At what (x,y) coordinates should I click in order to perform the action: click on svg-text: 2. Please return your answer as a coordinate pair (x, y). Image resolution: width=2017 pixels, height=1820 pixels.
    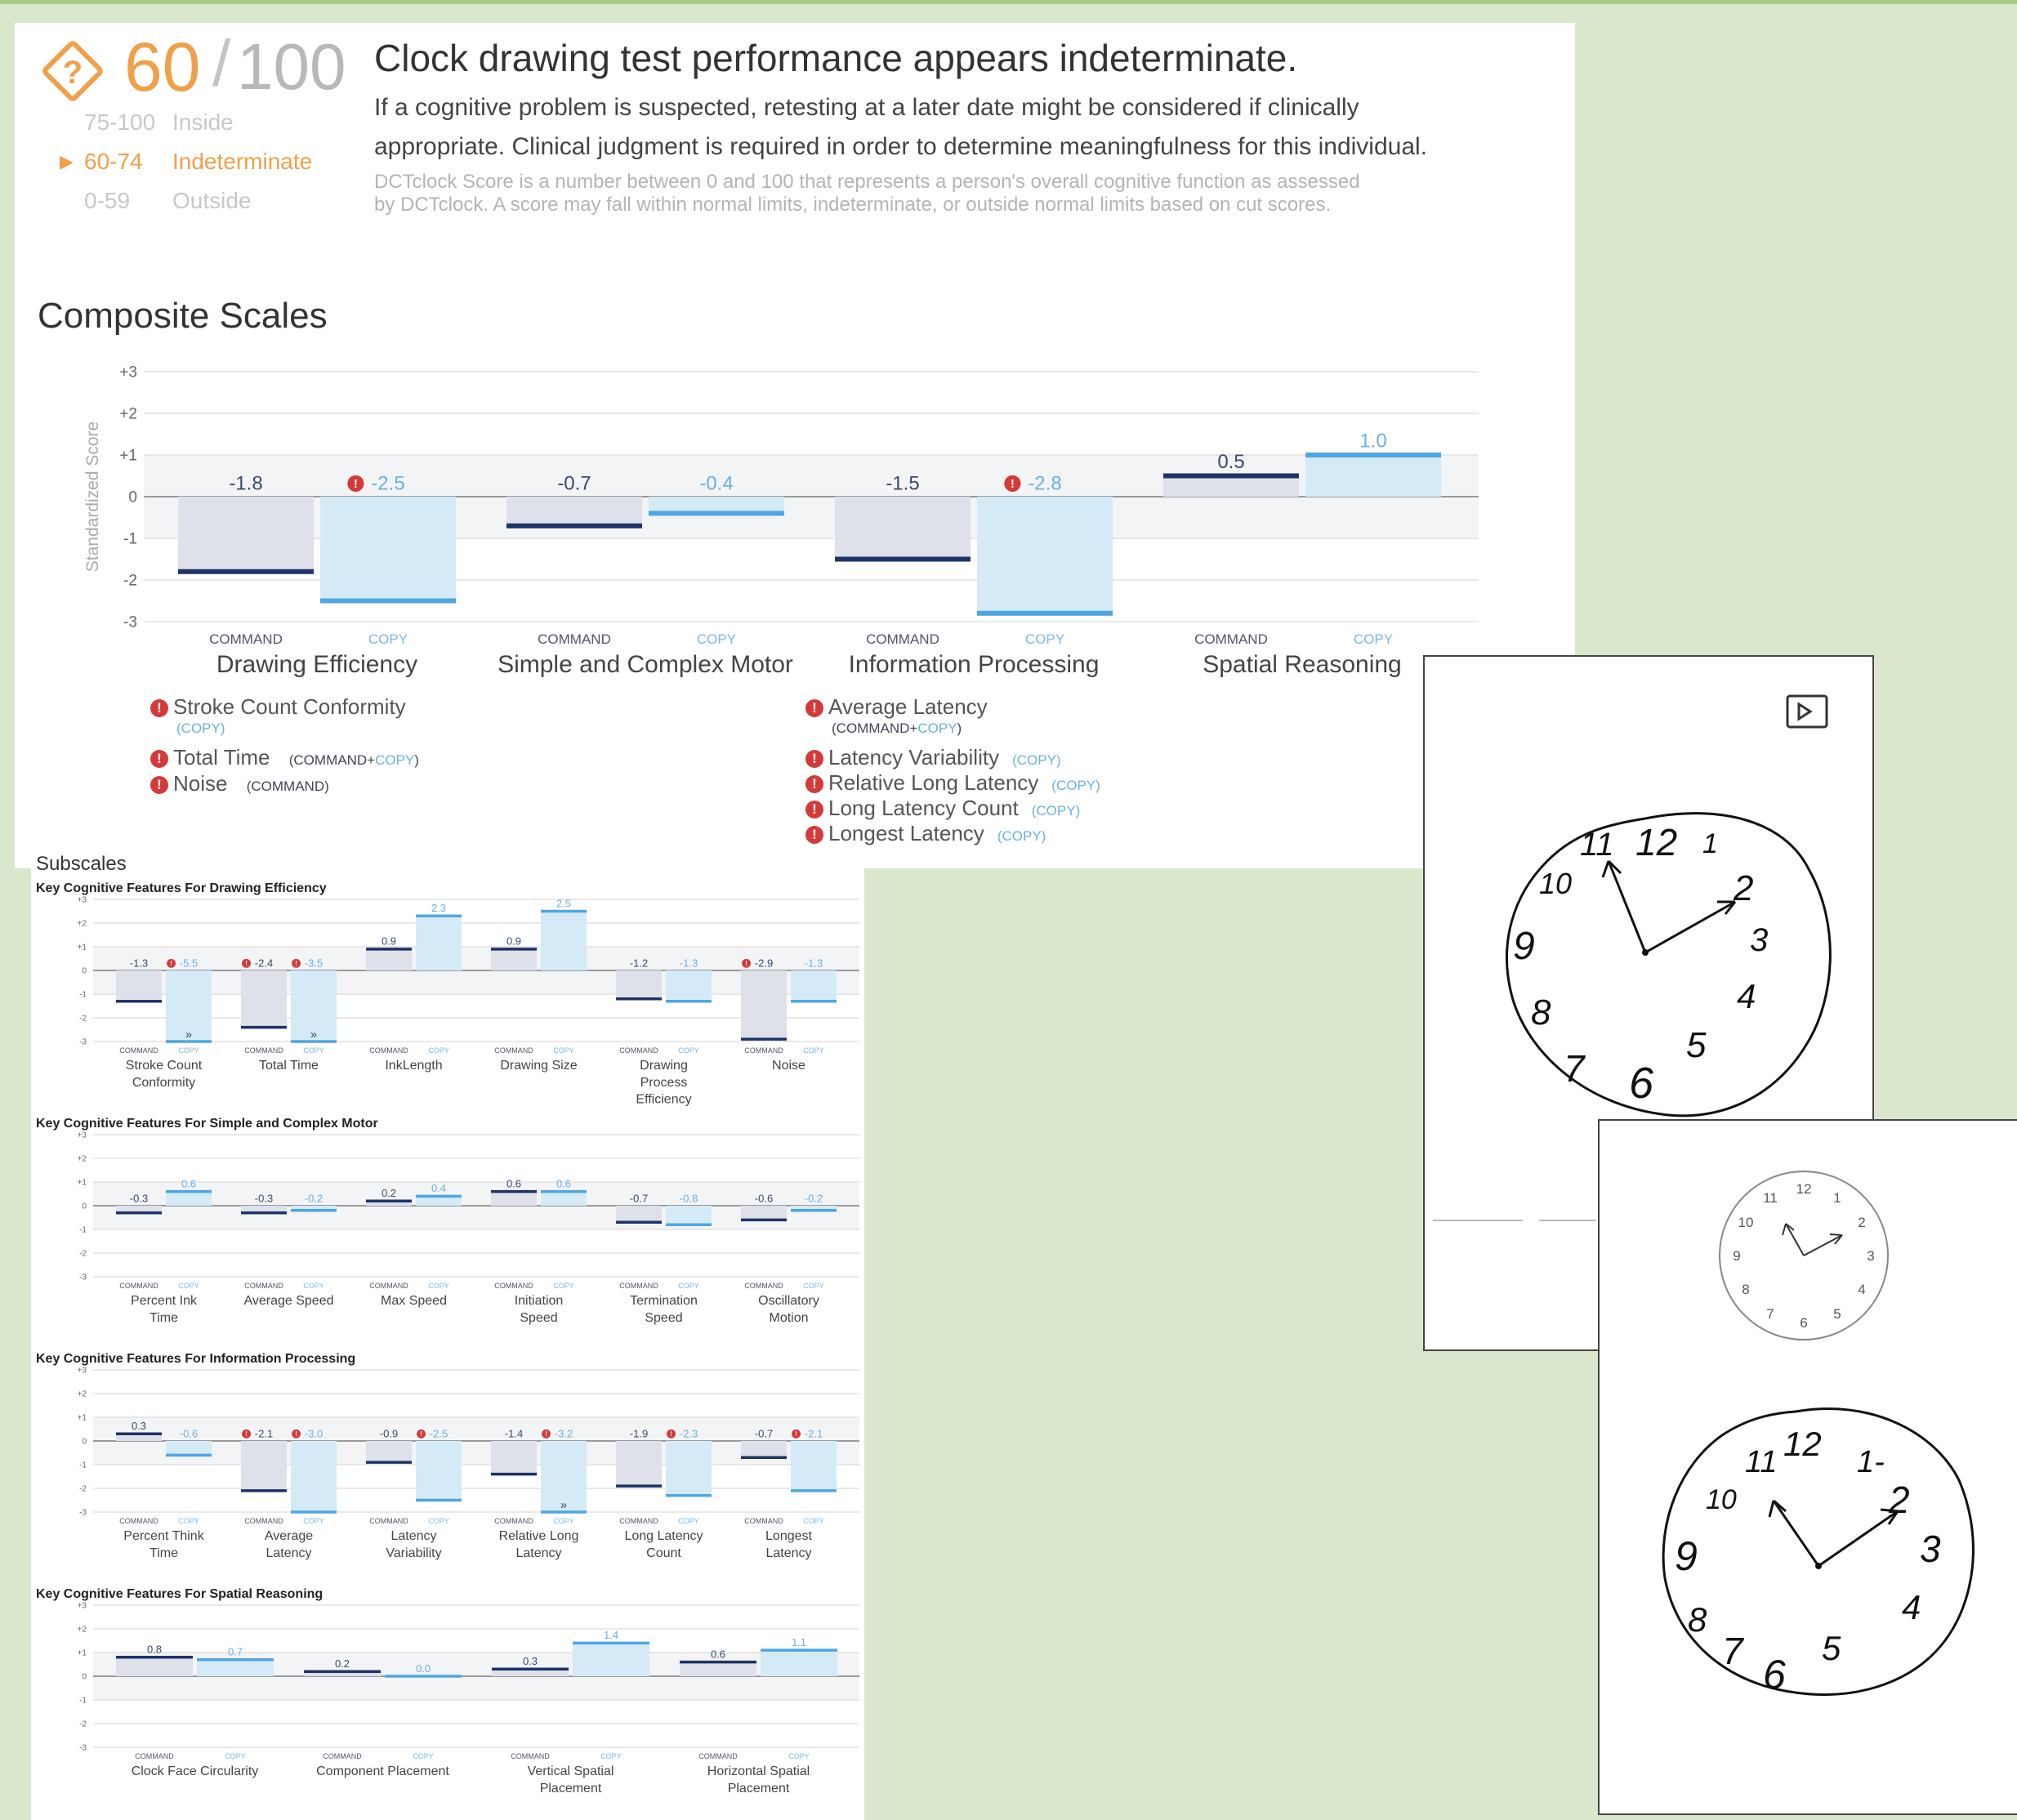
    Looking at the image, I should click on (1743, 888).